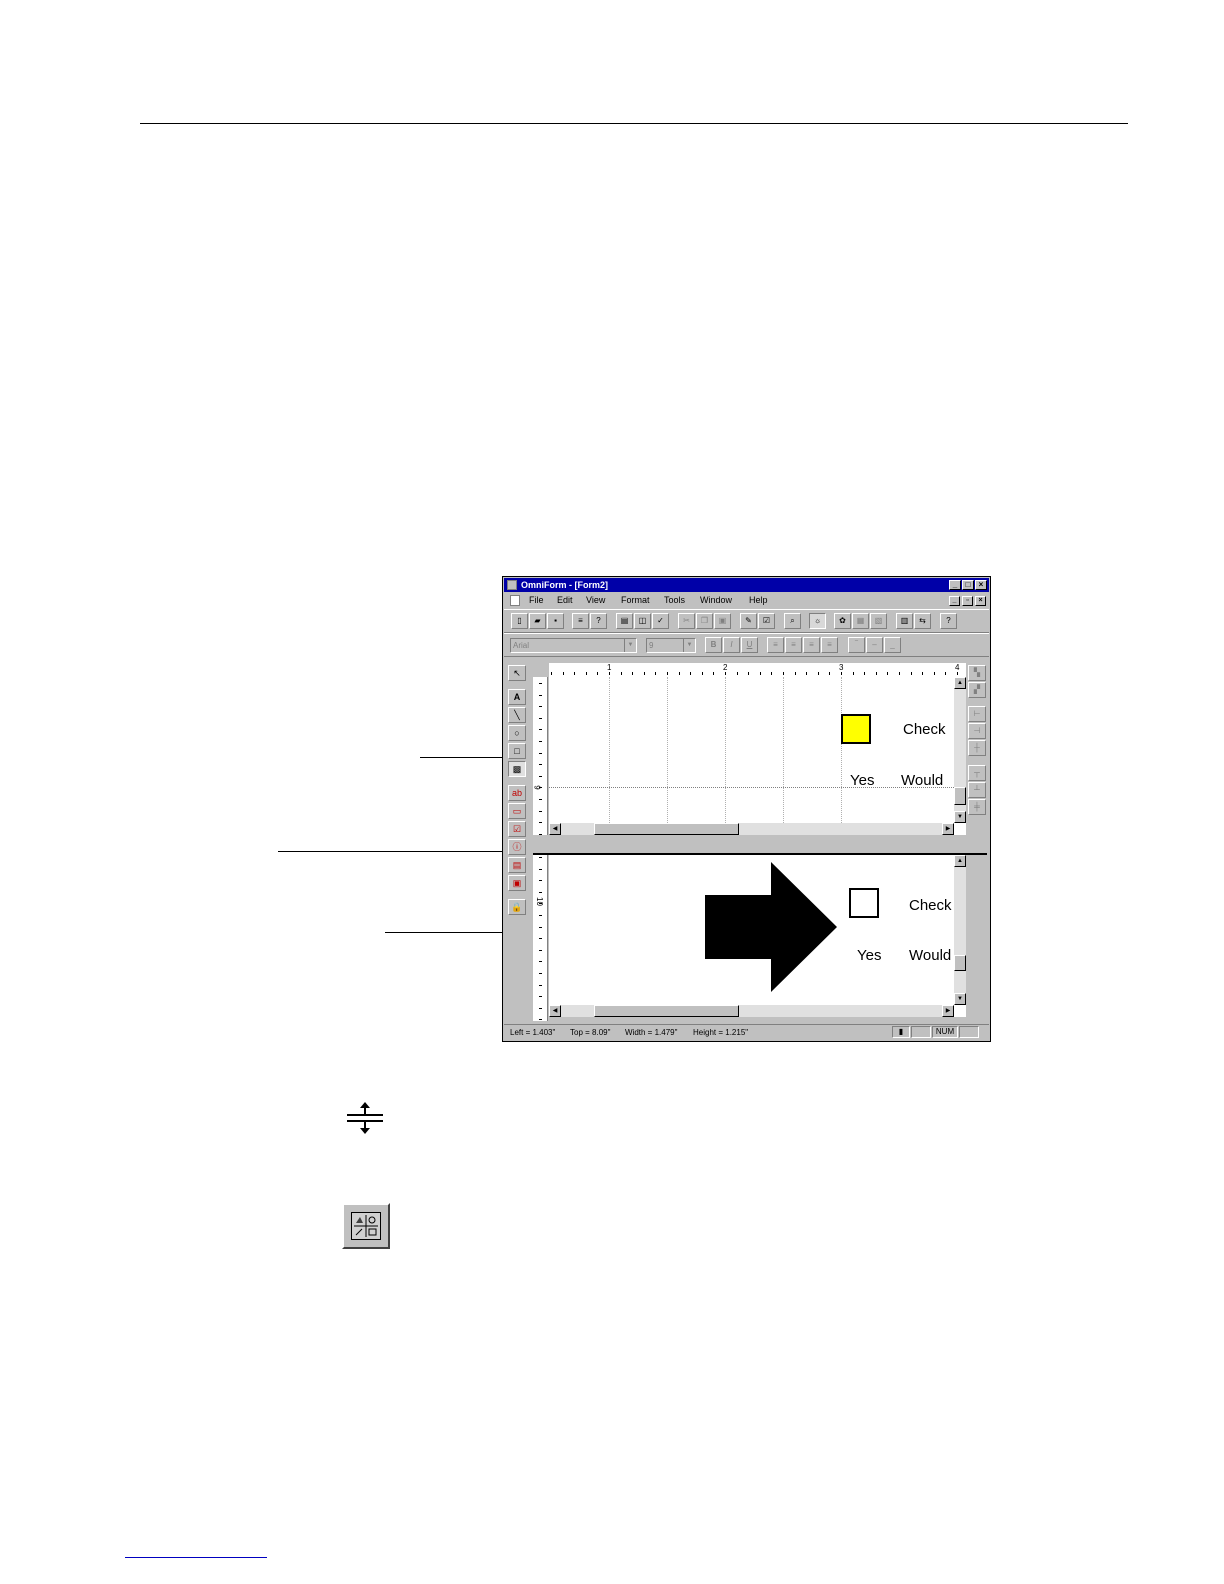 The width and height of the screenshot is (1224, 1584). Describe the element at coordinates (731, 645) in the screenshot. I see `italic-icon: I` at that location.